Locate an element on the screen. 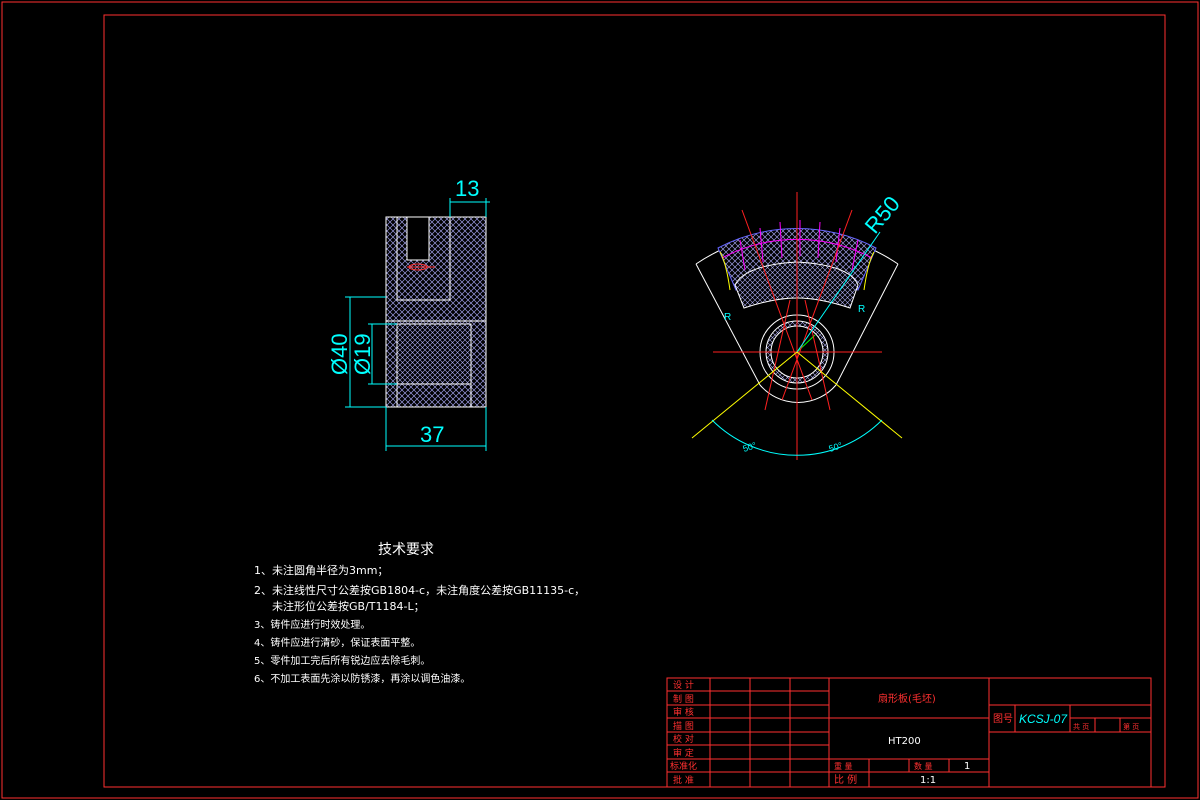 The image size is (1200, 800). angle-left-label: 50° is located at coordinates (750, 447).